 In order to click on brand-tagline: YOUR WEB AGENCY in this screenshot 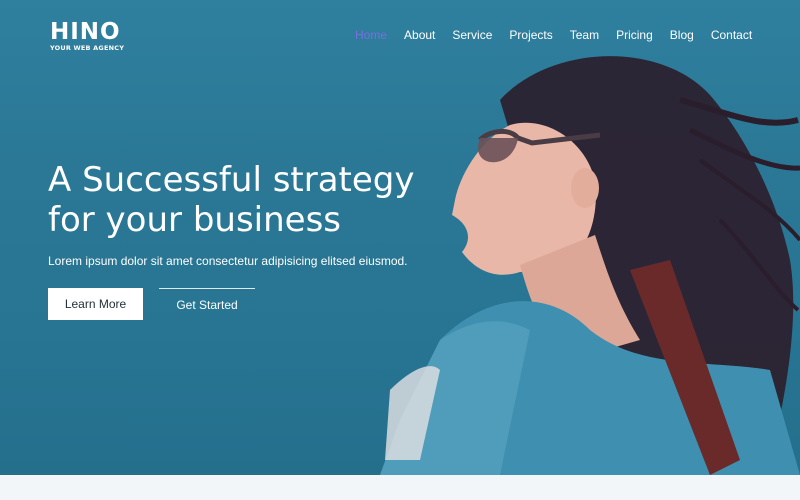, I will do `click(87, 48)`.